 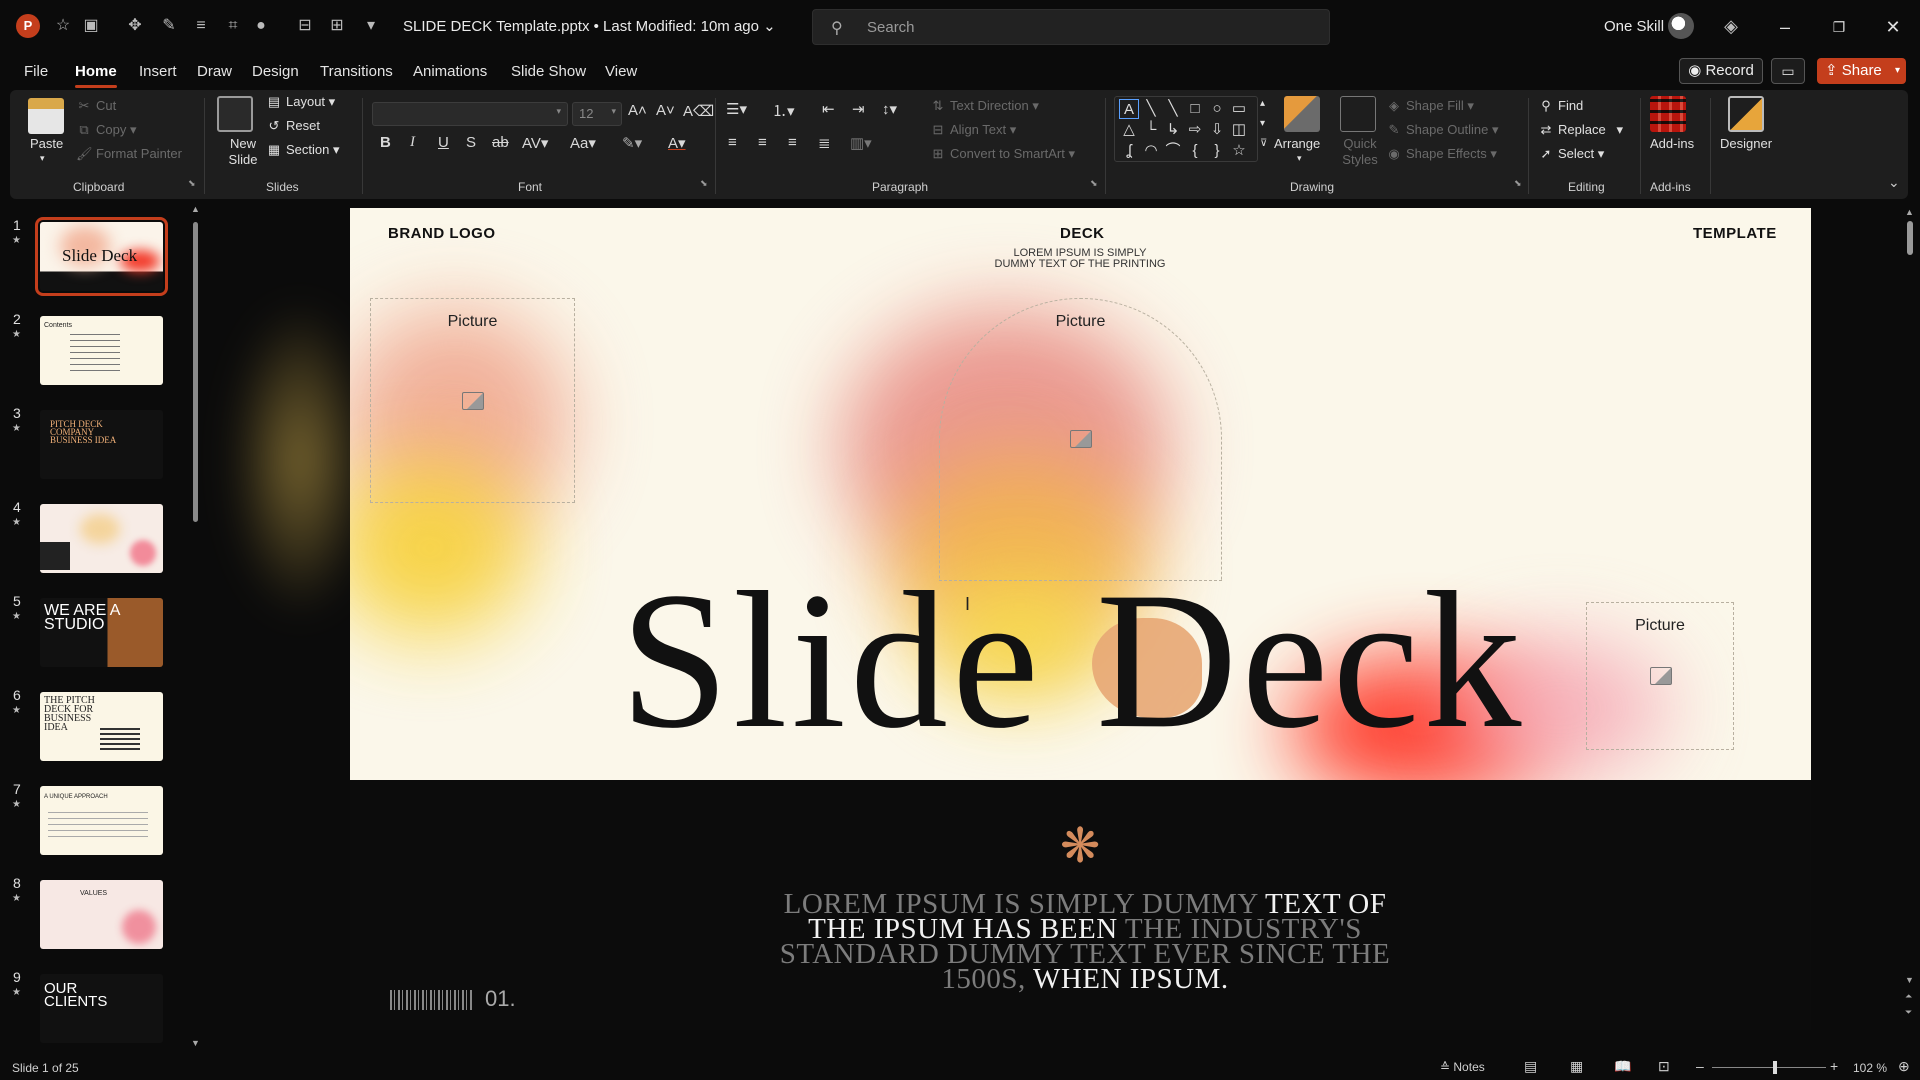 I want to click on copy-button: ⧉ Copy ▾, so click(x=106, y=130).